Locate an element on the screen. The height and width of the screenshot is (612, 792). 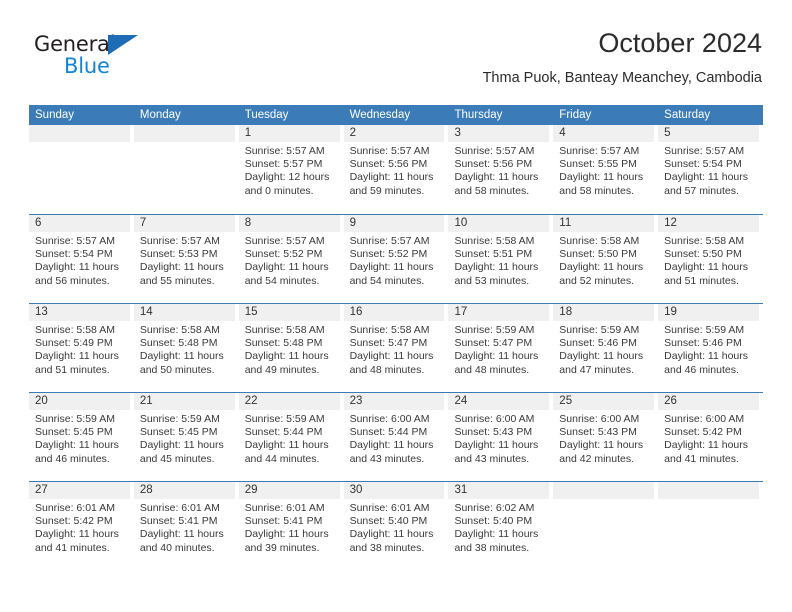
sunrise-text: Sunrise: 5:59 AM is located at coordinates (179, 419).